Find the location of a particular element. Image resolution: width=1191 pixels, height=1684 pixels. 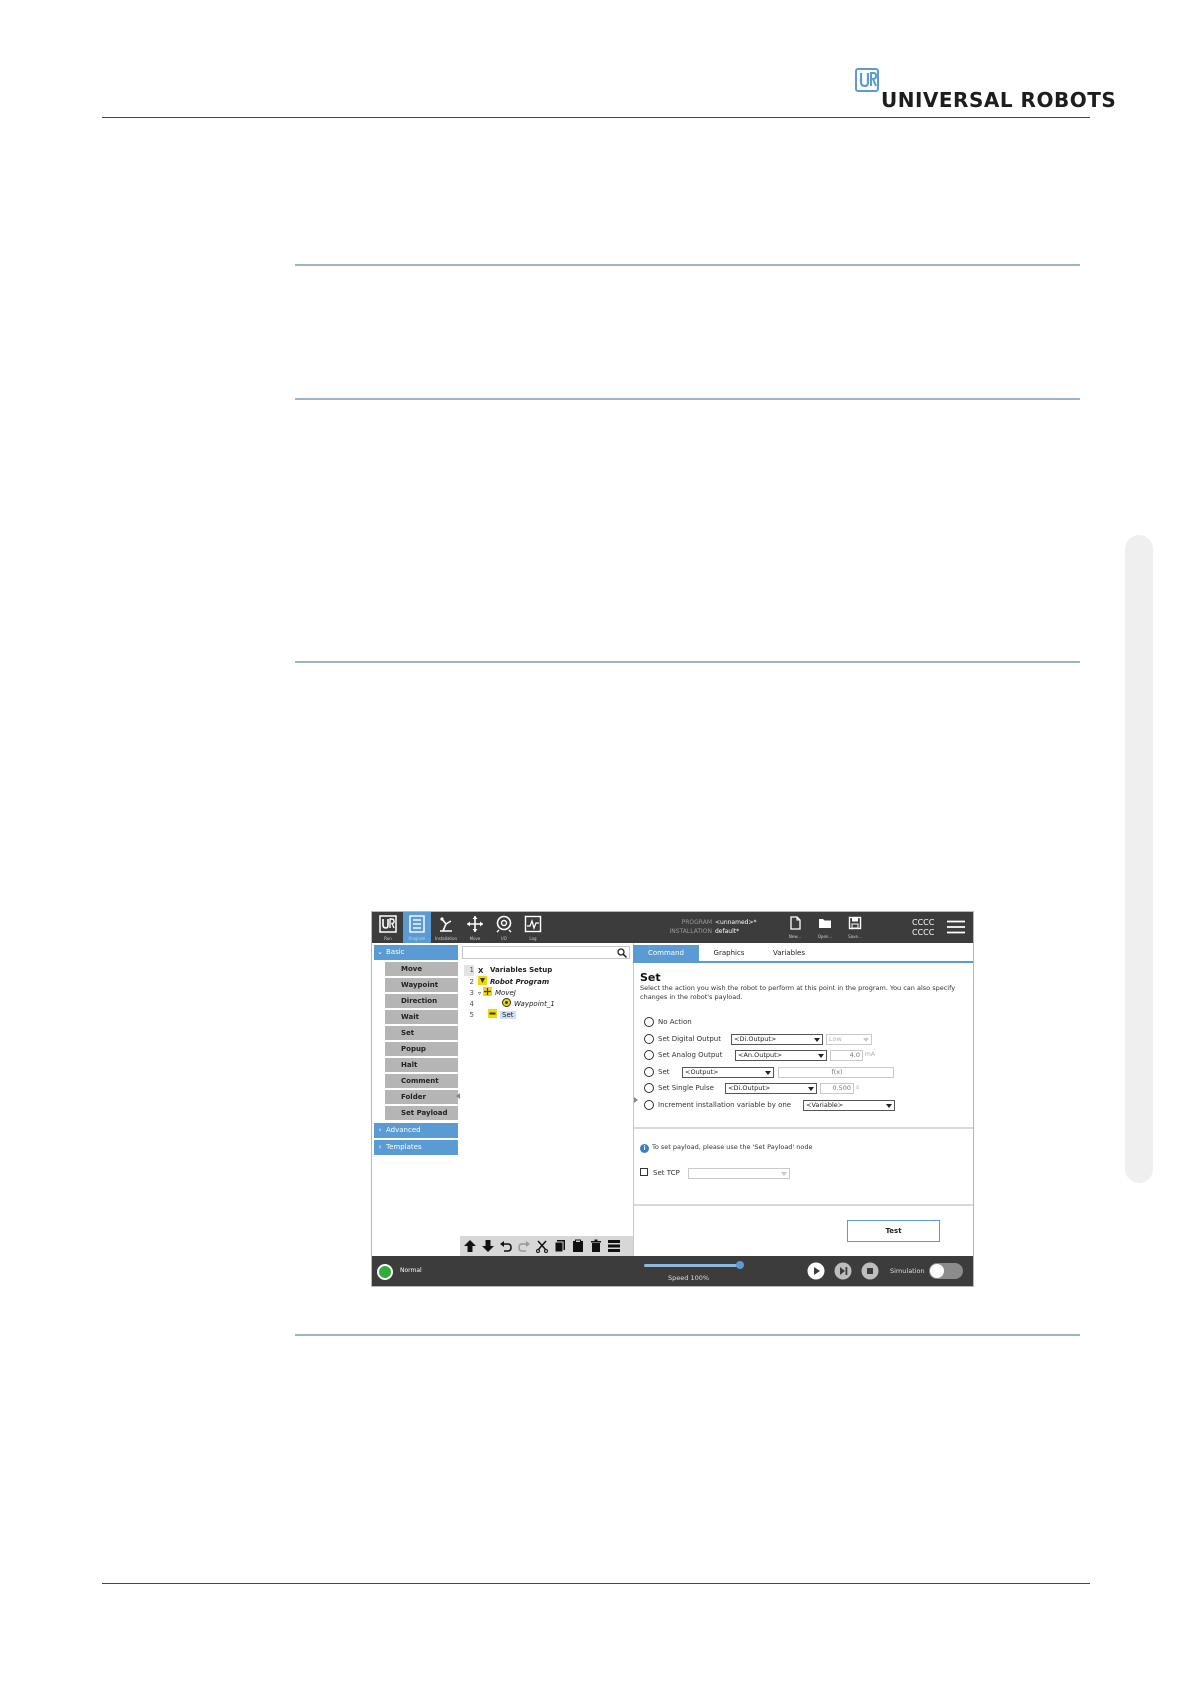

robot-status-indicator is located at coordinates (385, 1272).